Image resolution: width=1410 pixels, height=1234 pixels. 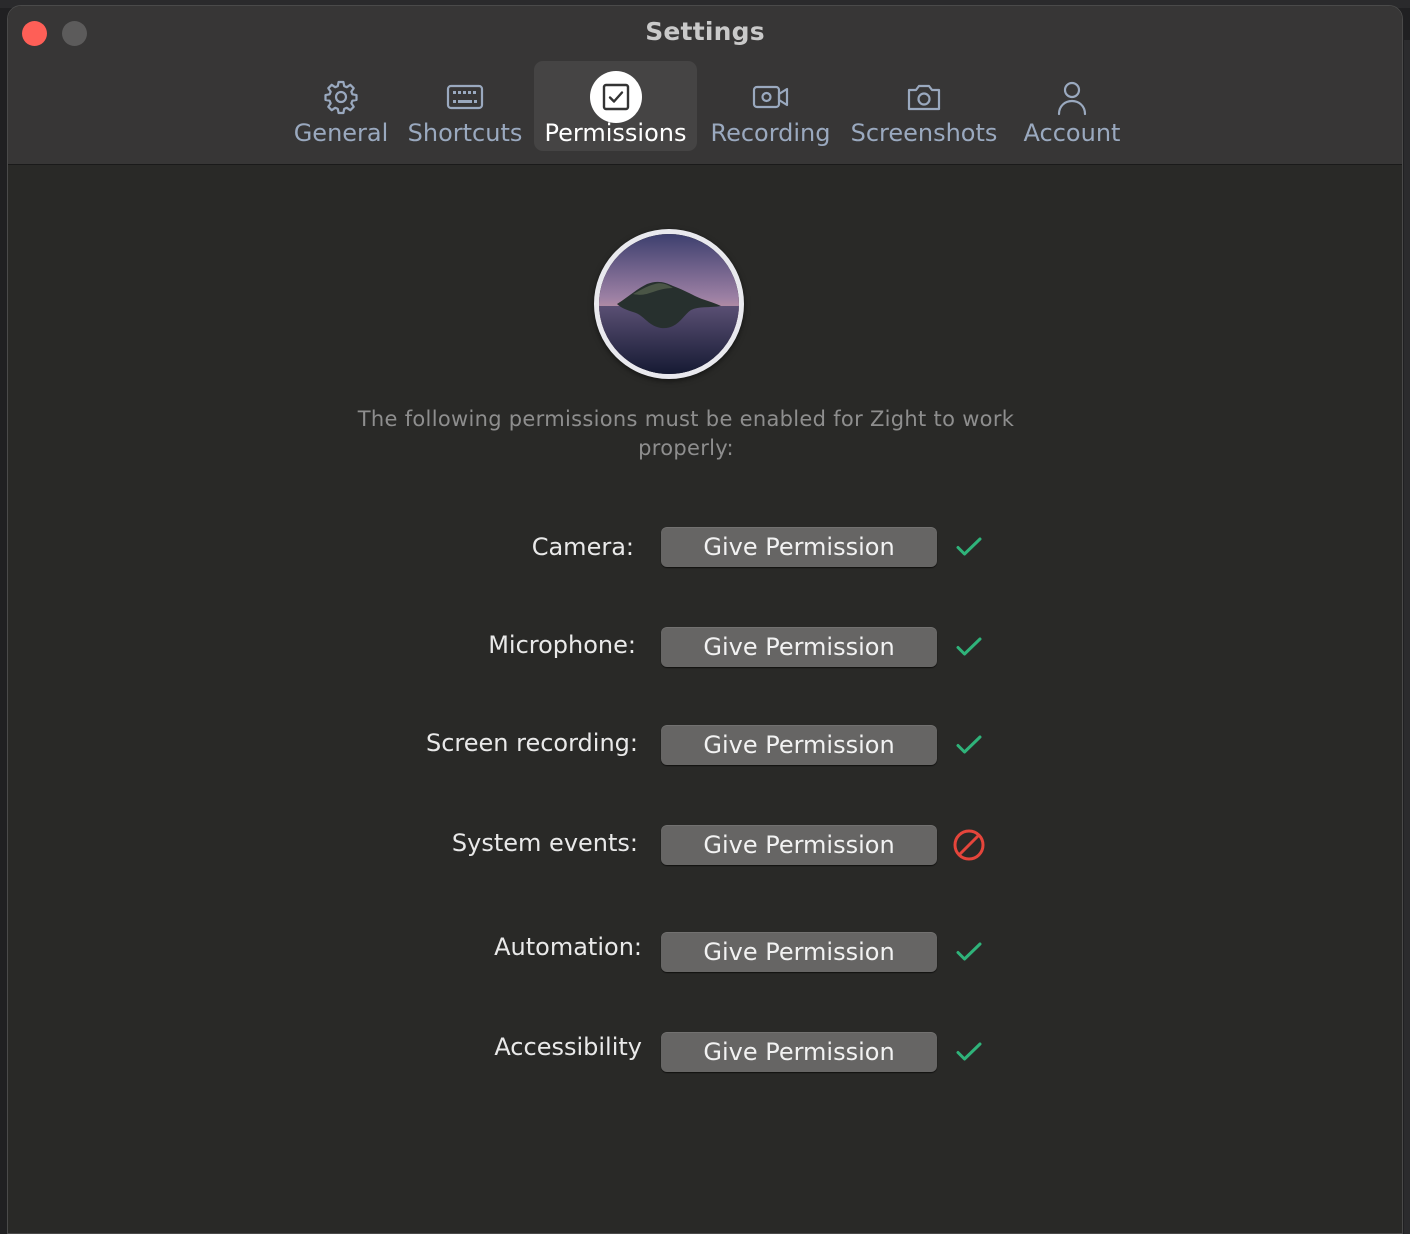 I want to click on camera-icon, so click(x=924, y=97).